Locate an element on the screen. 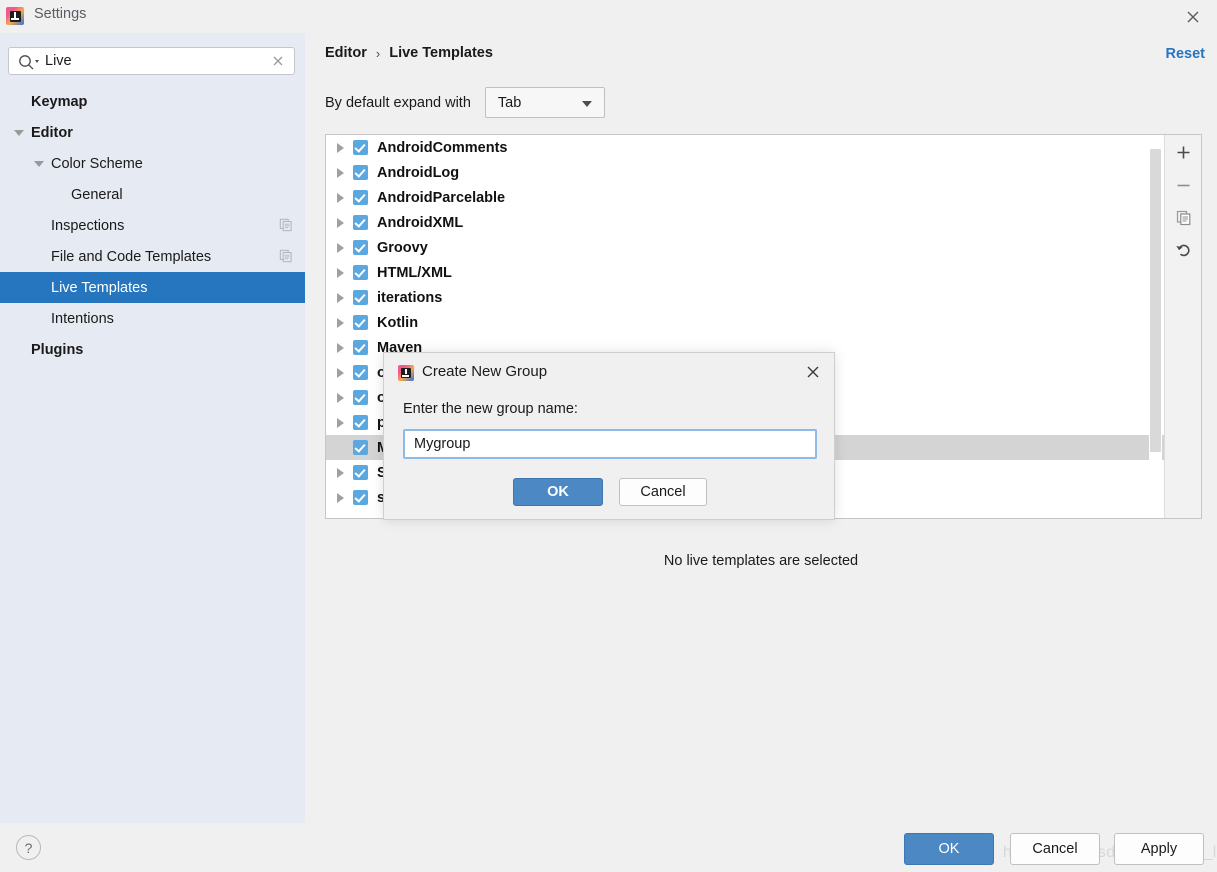 The height and width of the screenshot is (872, 1217). search-box is located at coordinates (151, 61).